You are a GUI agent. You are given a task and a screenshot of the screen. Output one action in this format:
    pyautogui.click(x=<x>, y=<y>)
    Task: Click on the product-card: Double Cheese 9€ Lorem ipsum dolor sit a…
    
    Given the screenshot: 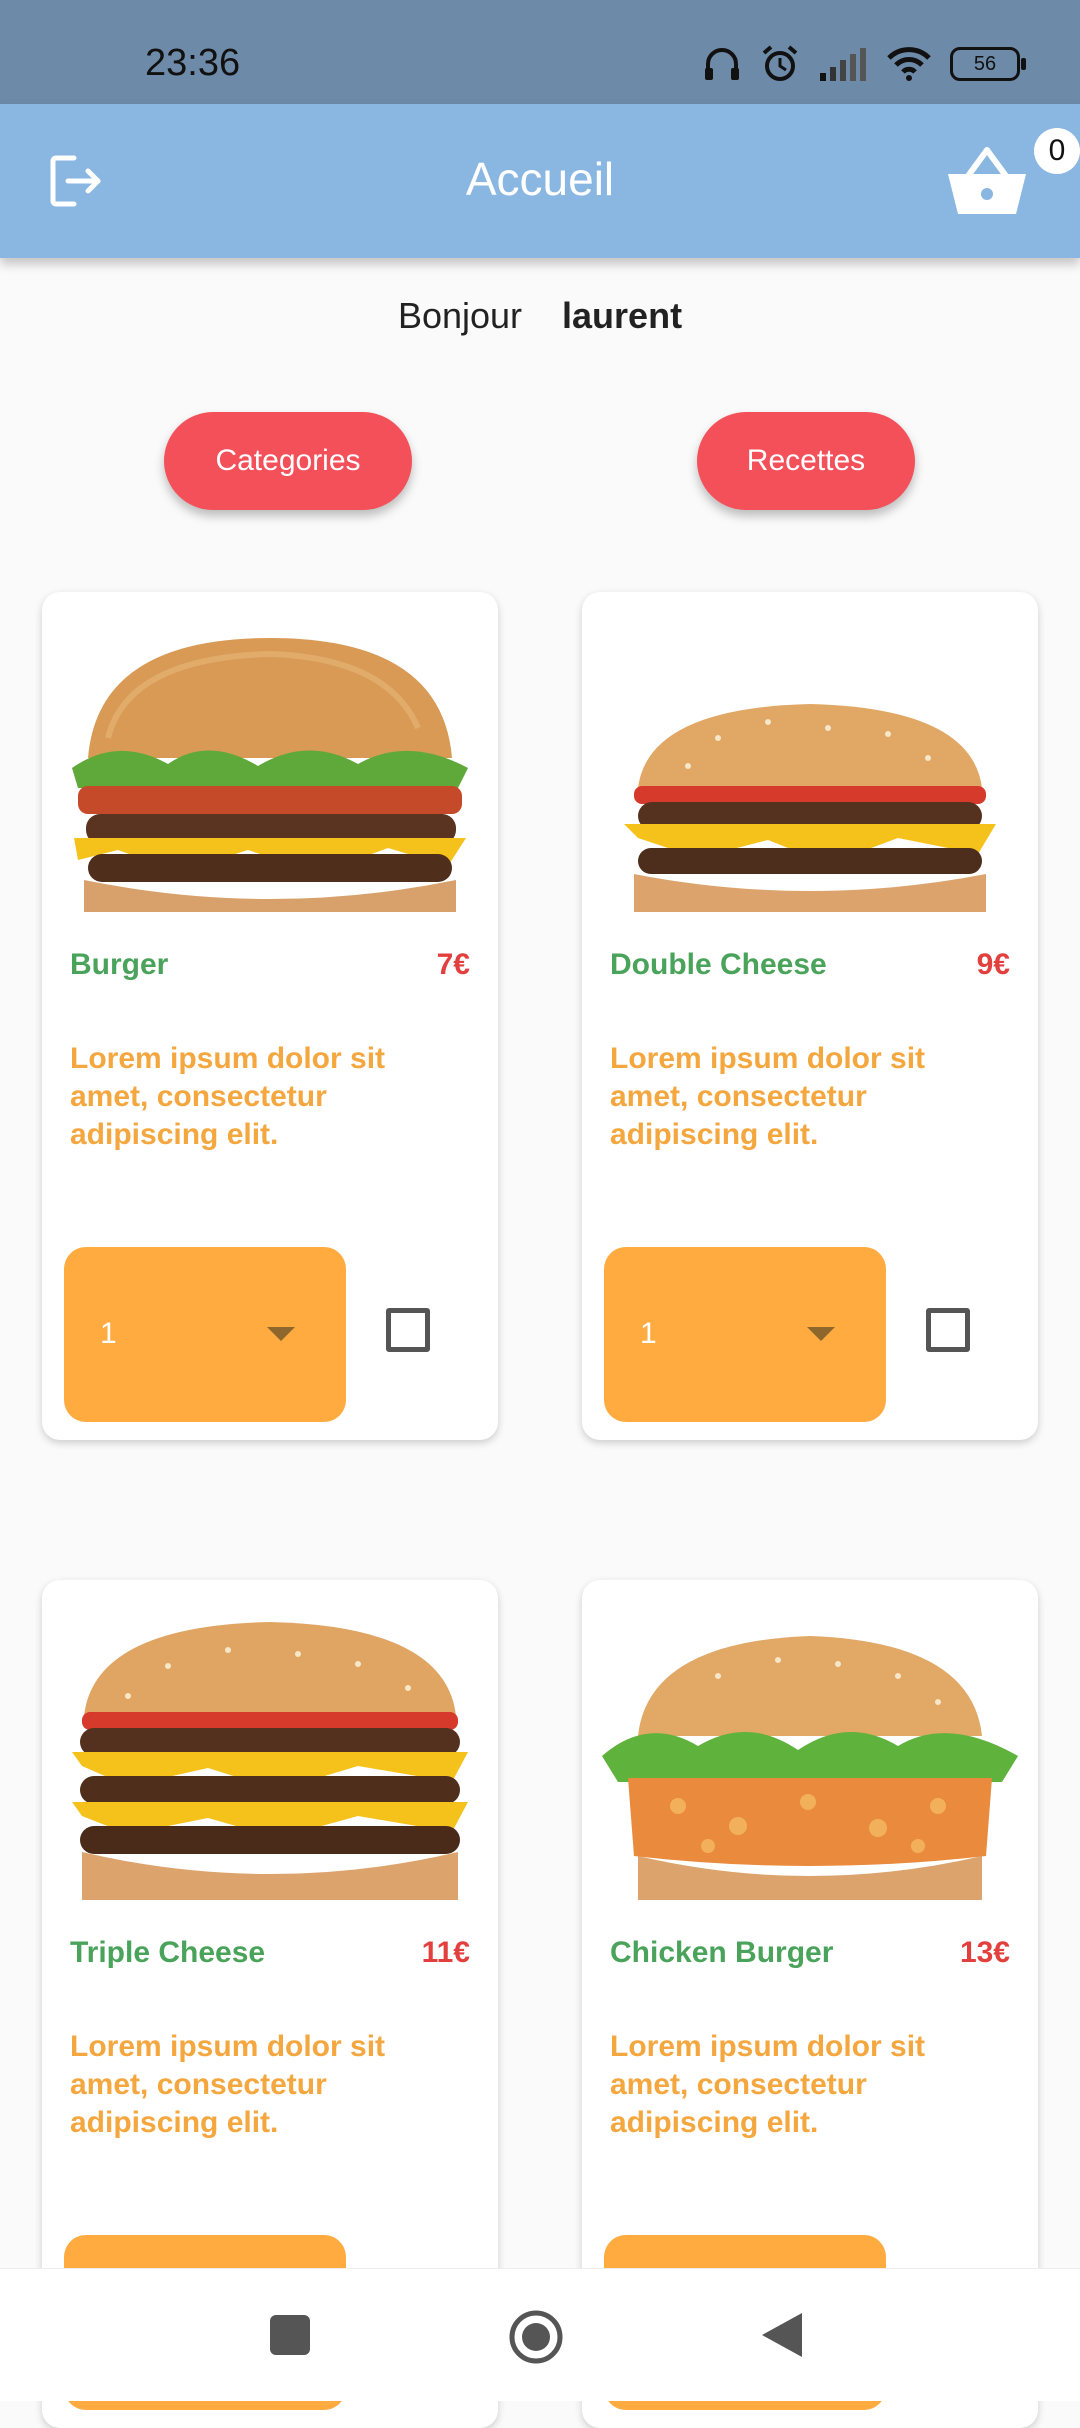 What is the action you would take?
    pyautogui.click(x=810, y=1016)
    